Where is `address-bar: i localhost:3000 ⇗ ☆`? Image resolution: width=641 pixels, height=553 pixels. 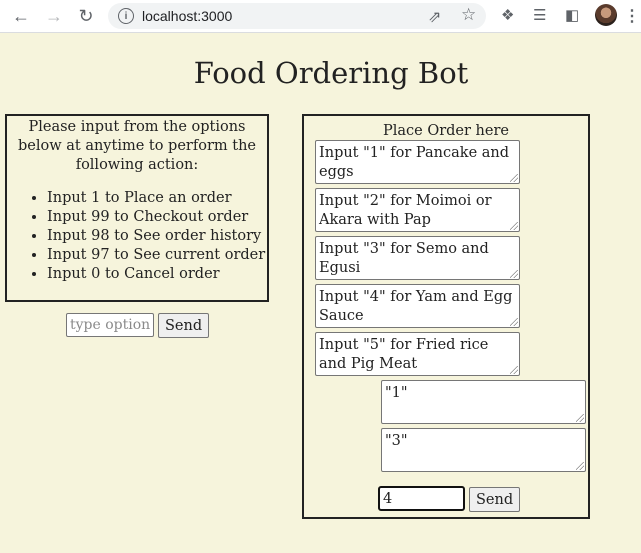 address-bar: i localhost:3000 ⇗ ☆ is located at coordinates (297, 16).